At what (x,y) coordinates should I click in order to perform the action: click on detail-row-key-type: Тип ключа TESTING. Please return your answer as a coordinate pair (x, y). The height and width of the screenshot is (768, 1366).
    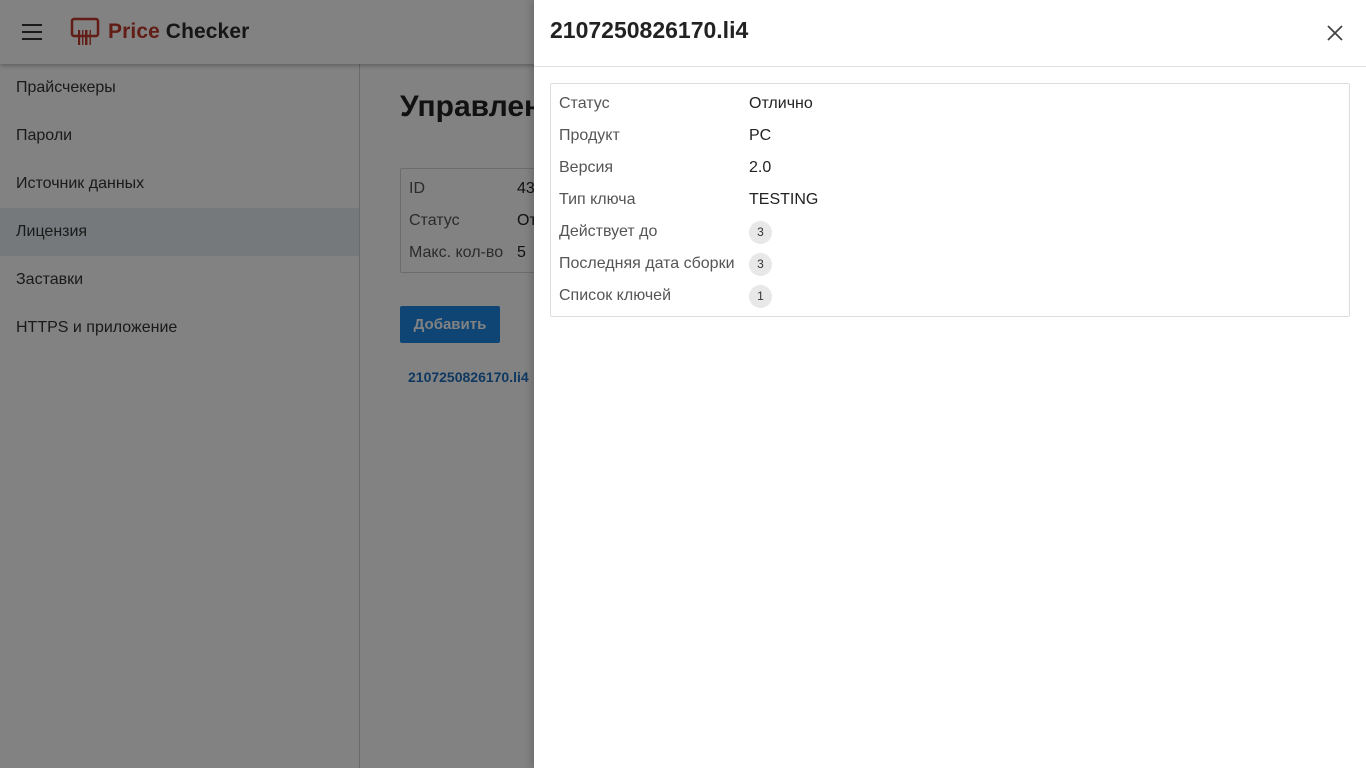
    Looking at the image, I should click on (950, 200).